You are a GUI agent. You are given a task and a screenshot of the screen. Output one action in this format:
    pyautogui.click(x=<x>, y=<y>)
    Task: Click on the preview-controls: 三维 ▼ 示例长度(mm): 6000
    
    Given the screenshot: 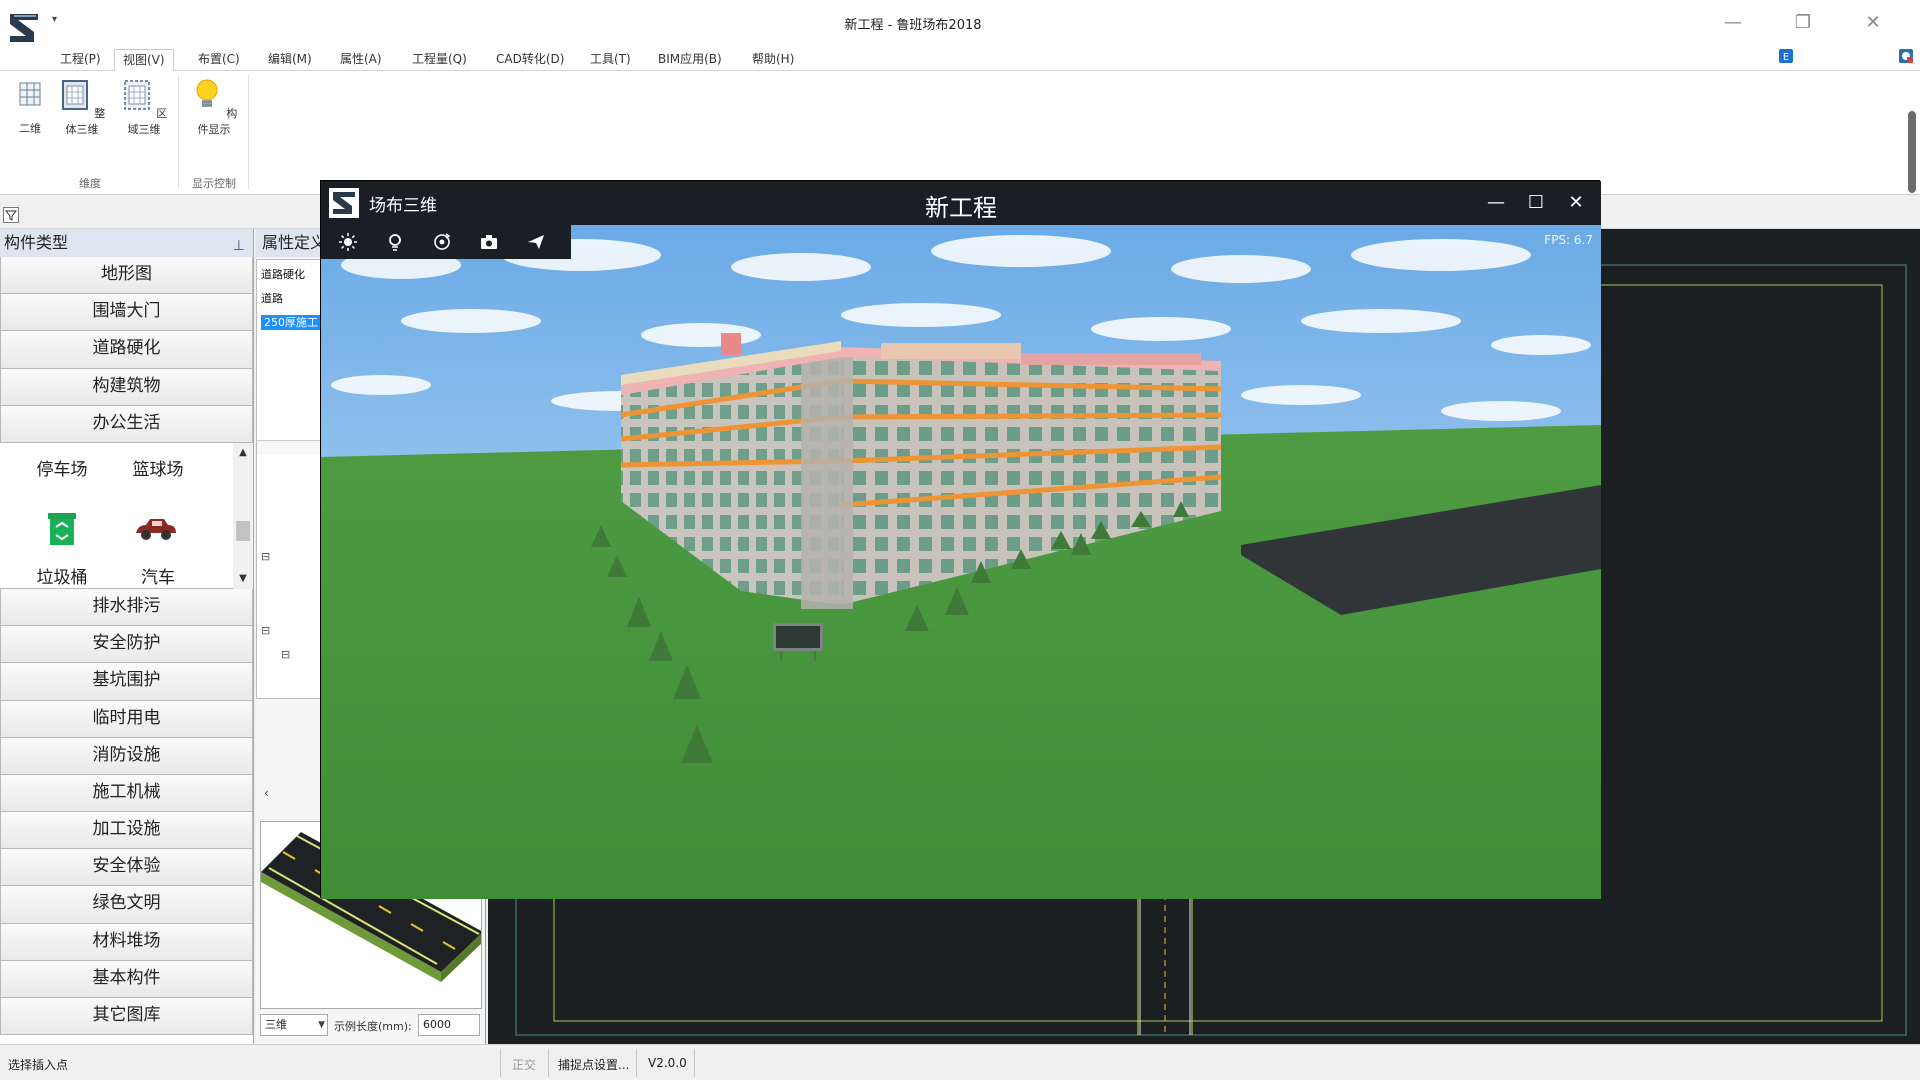 What is the action you would take?
    pyautogui.click(x=372, y=1025)
    